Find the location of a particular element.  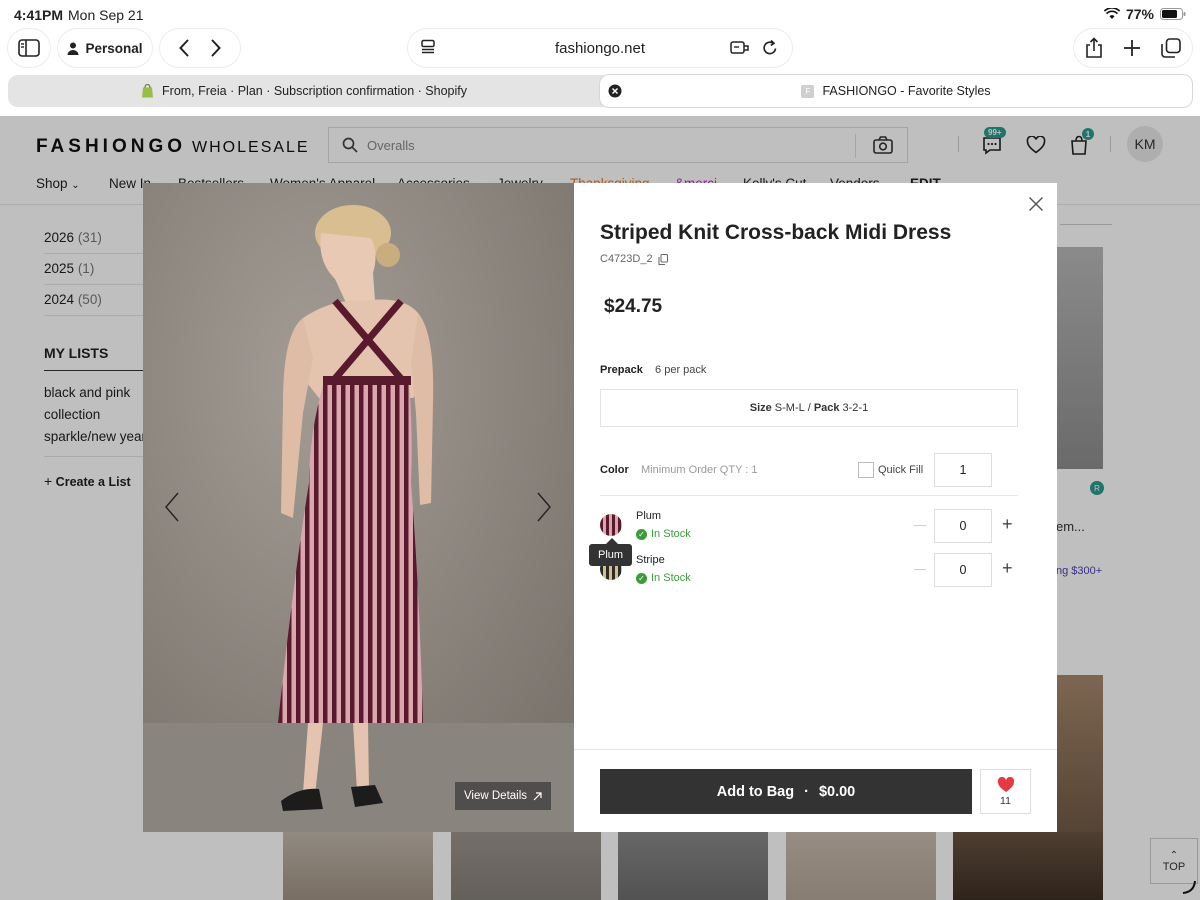

favorite-count: 11 is located at coordinates (1005, 800).